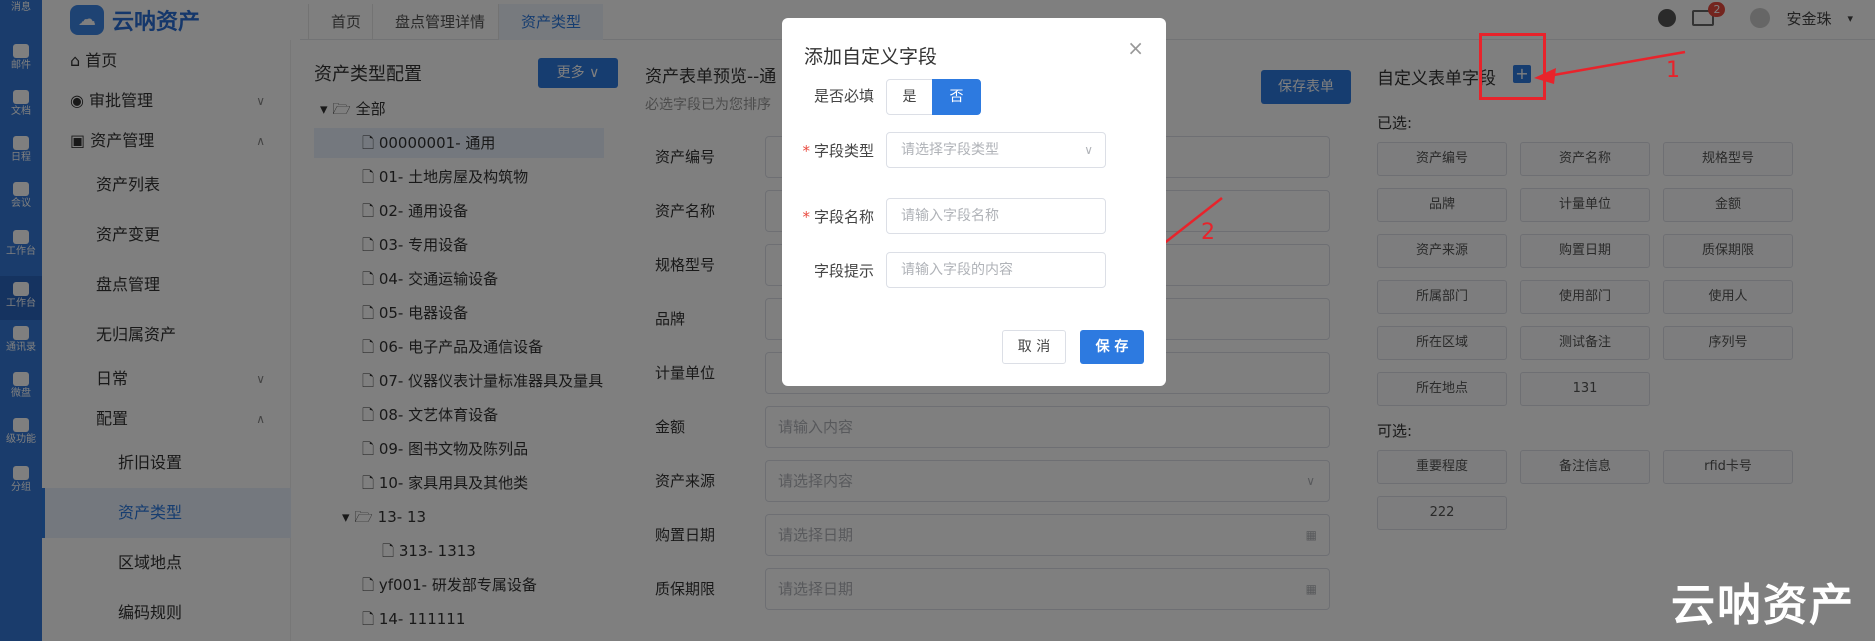  Describe the element at coordinates (950, 150) in the screenshot. I see `field-type-placeholder: 请选择字段类型` at that location.